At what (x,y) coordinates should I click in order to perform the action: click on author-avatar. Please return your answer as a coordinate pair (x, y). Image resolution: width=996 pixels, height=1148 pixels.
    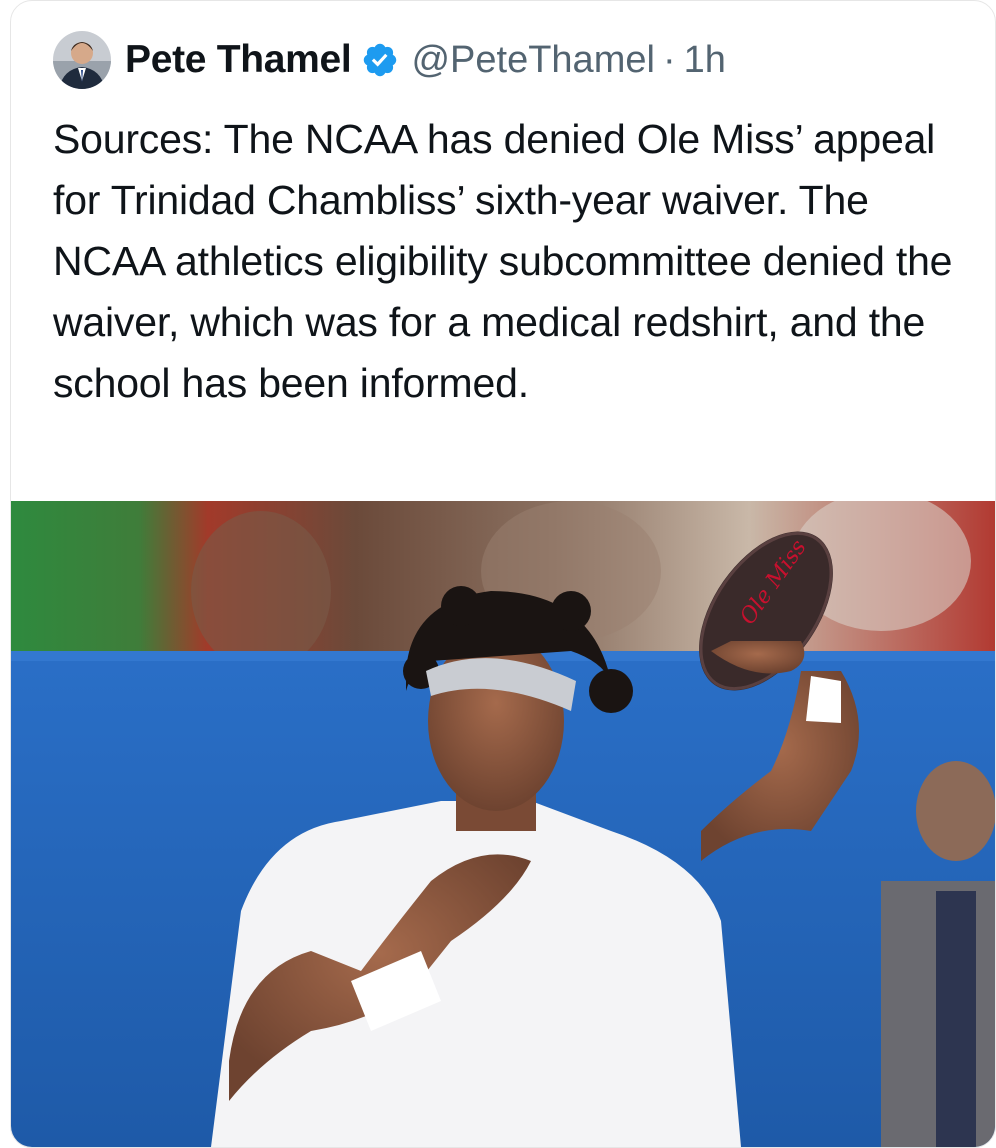
    Looking at the image, I should click on (82, 60).